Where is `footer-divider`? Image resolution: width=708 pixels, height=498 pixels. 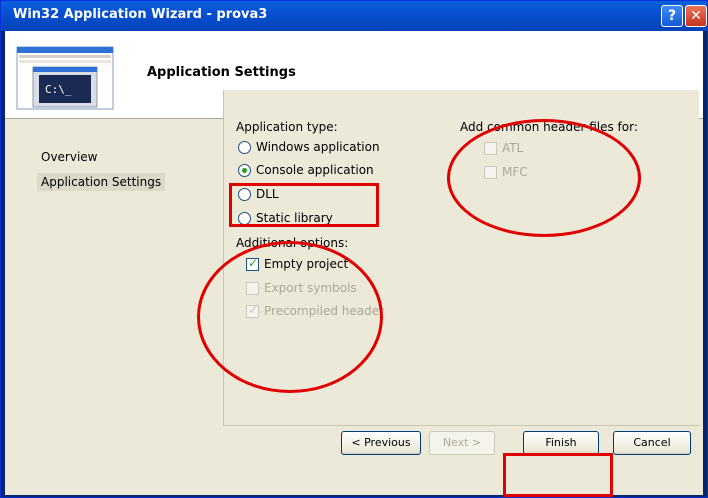
footer-divider is located at coordinates (461, 425).